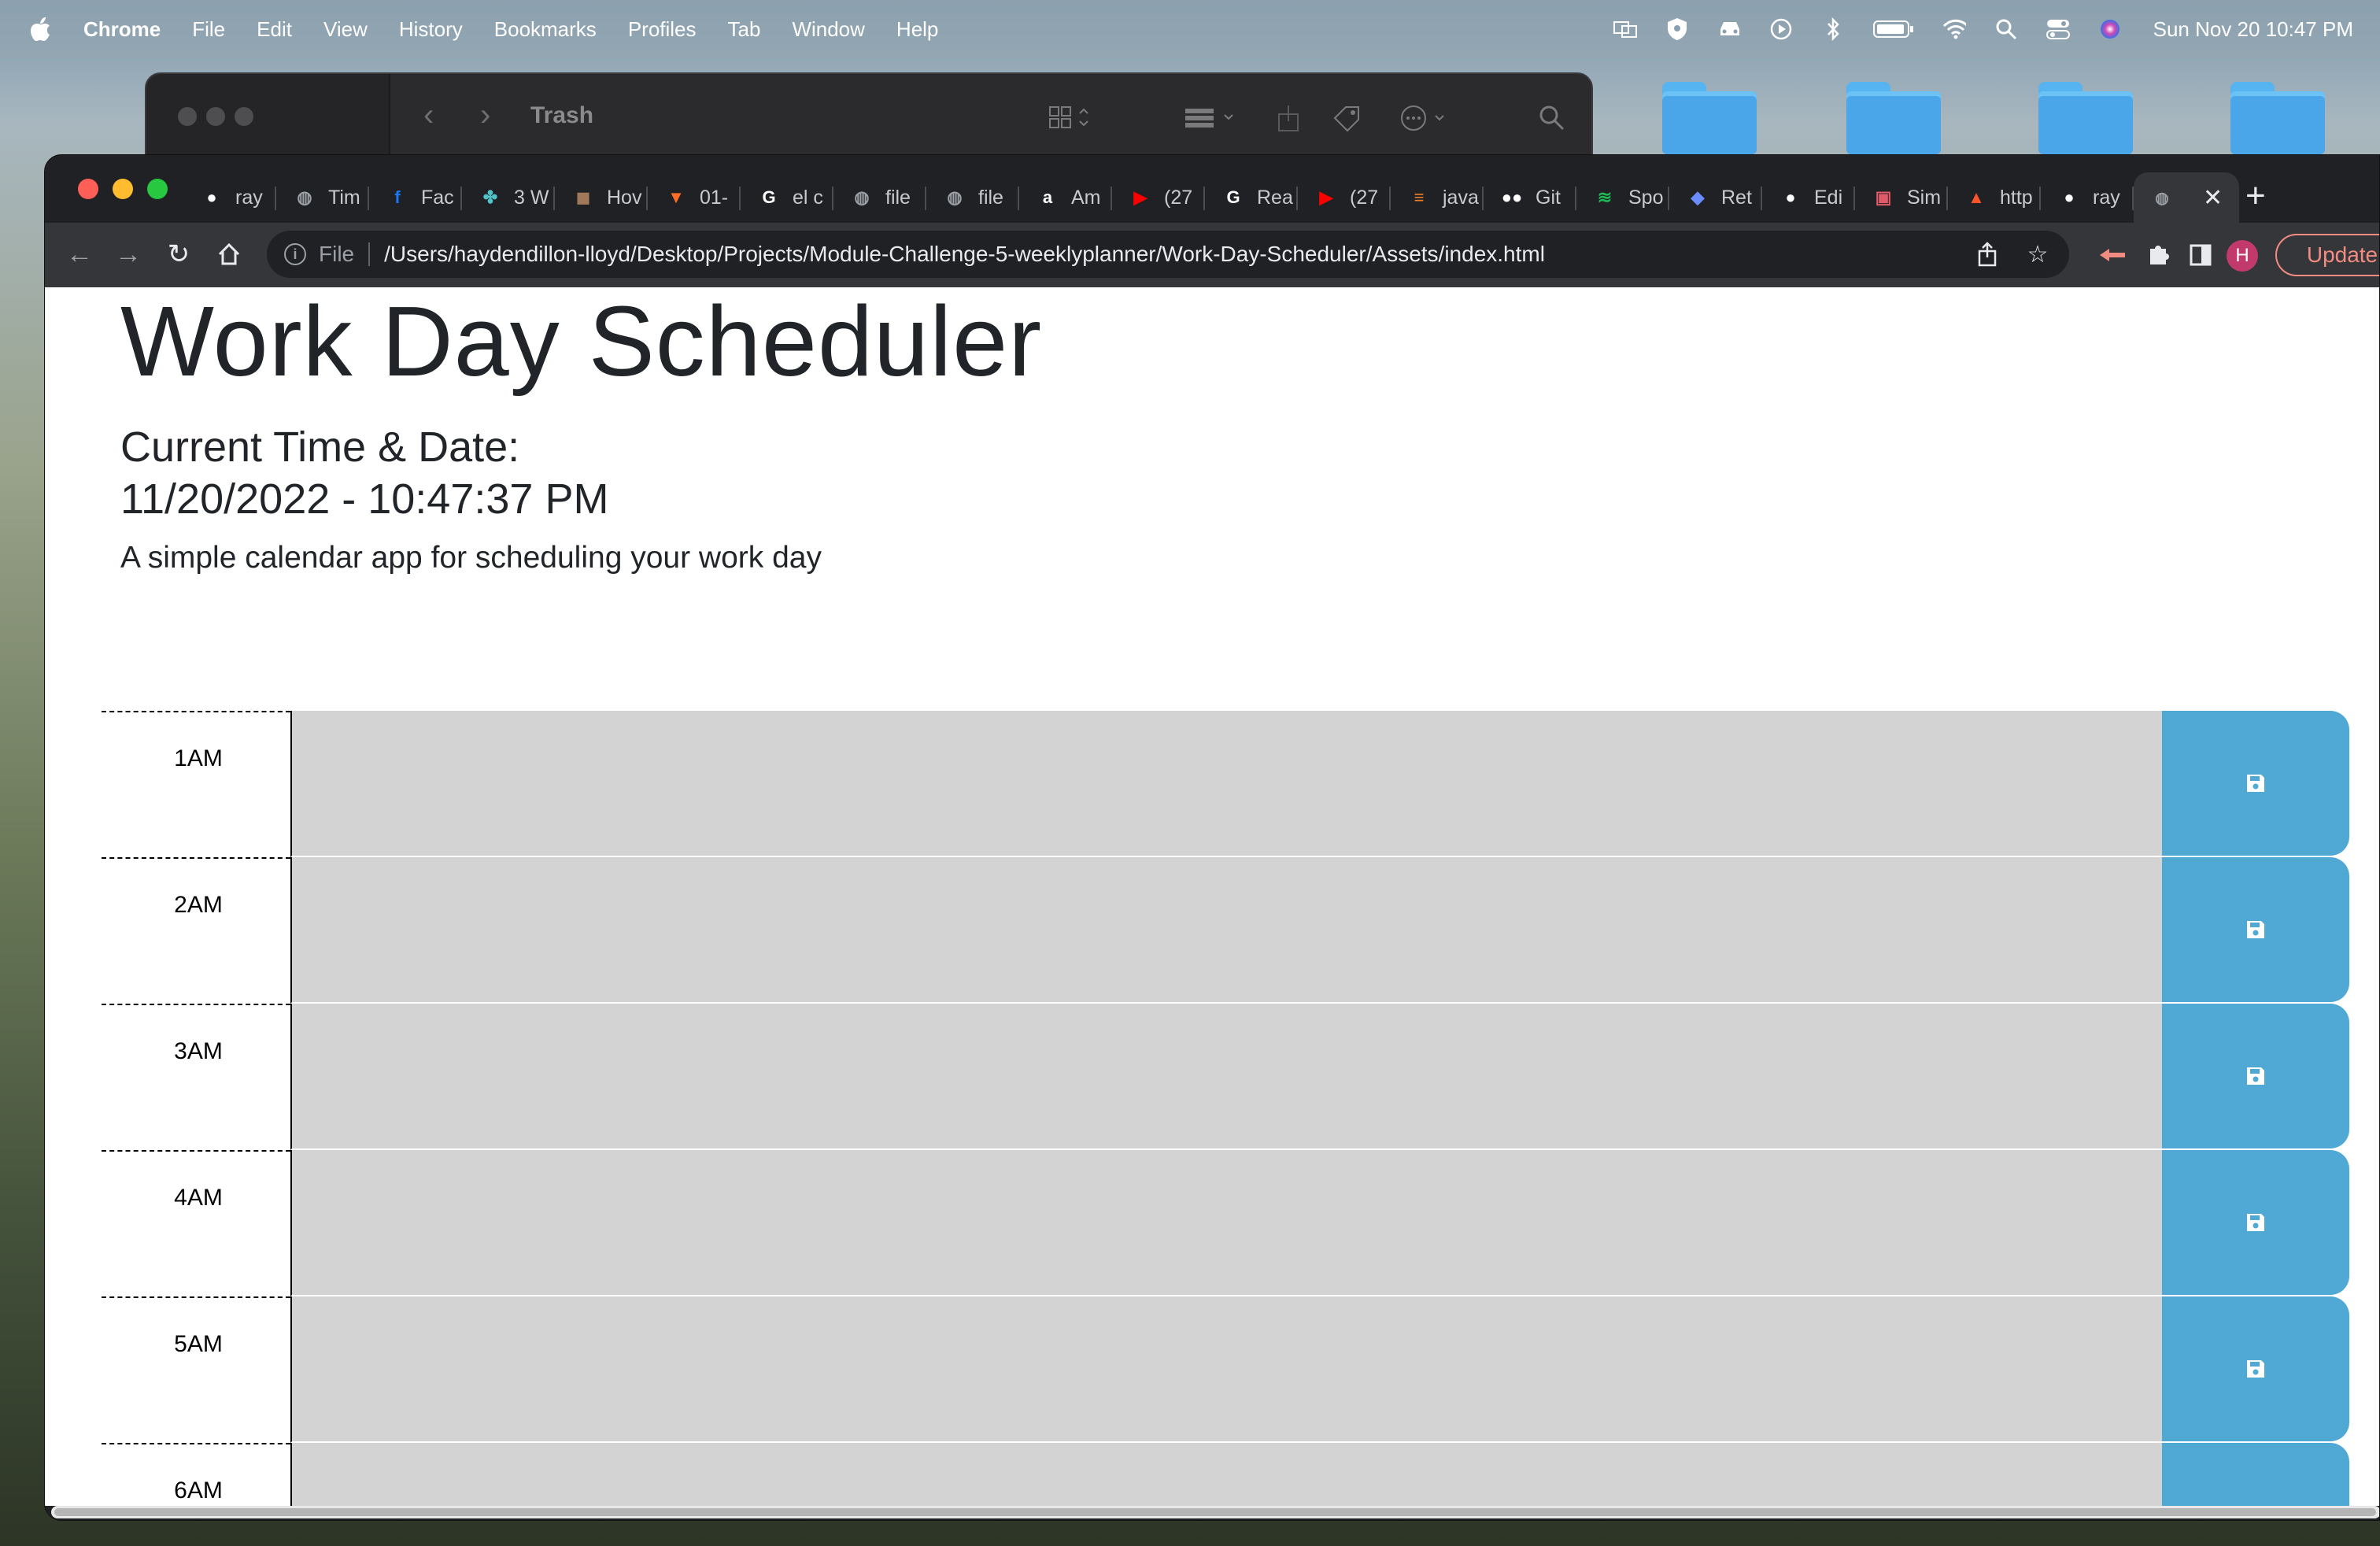 The height and width of the screenshot is (1546, 2380). What do you see at coordinates (1065, 197) in the screenshot?
I see `browser-tab: a Am` at bounding box center [1065, 197].